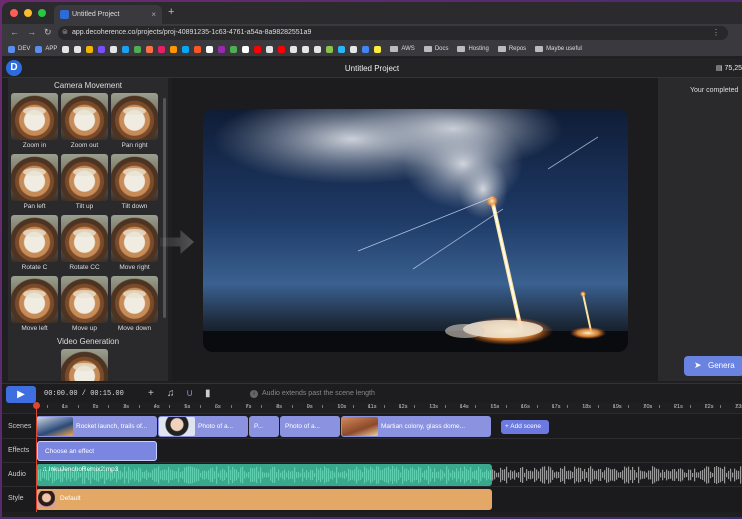 The width and height of the screenshot is (742, 519). Describe the element at coordinates (84, 244) in the screenshot. I see `camera-move-option: Rotate CC` at that location.